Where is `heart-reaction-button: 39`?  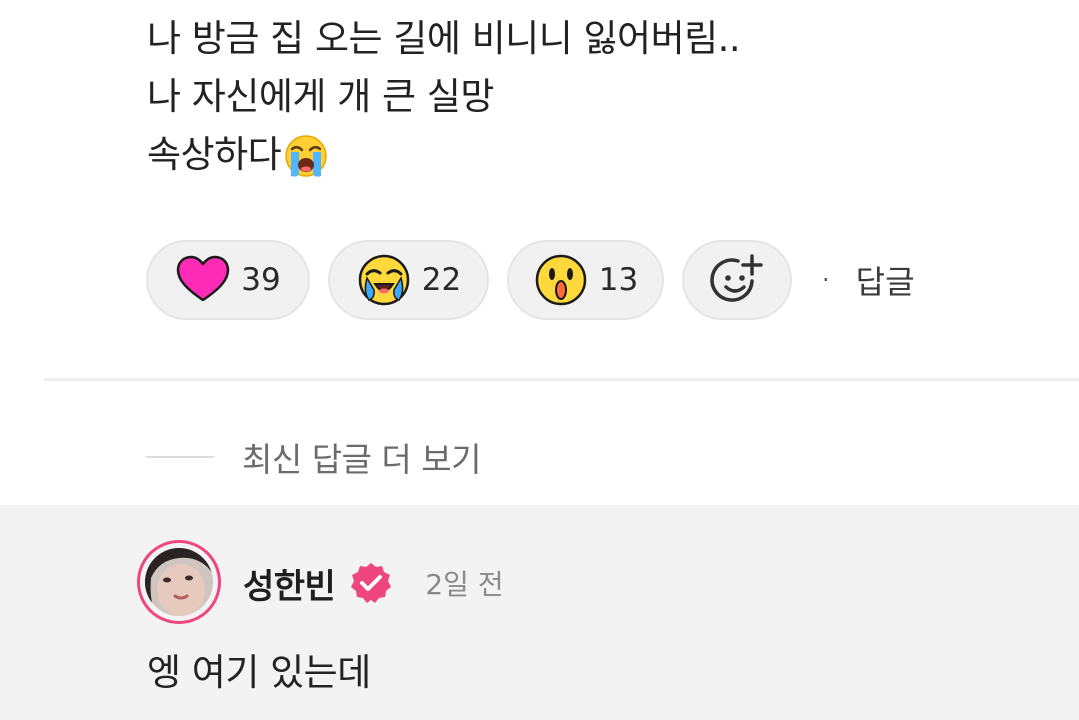
heart-reaction-button: 39 is located at coordinates (228, 280).